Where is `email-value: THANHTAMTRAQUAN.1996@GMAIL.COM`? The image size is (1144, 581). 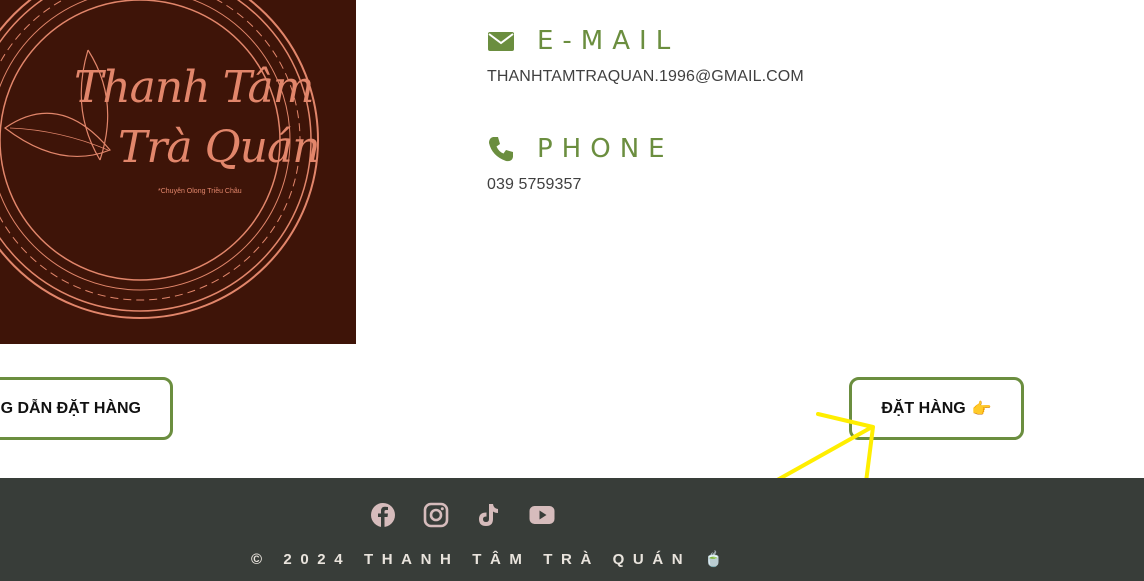 email-value: THANHTAMTRAQUAN.1996@GMAIL.COM is located at coordinates (645, 77).